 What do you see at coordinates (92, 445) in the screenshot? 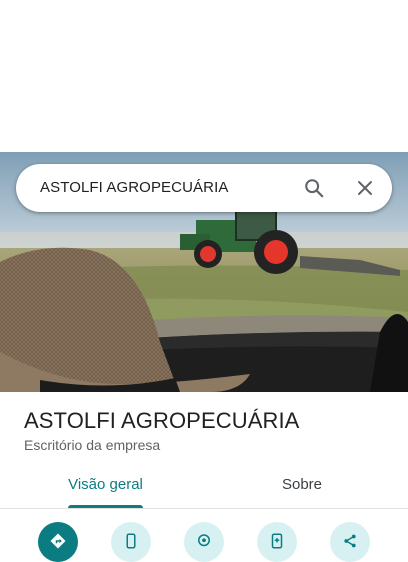
I see `place-category: Escritório da empresa` at bounding box center [92, 445].